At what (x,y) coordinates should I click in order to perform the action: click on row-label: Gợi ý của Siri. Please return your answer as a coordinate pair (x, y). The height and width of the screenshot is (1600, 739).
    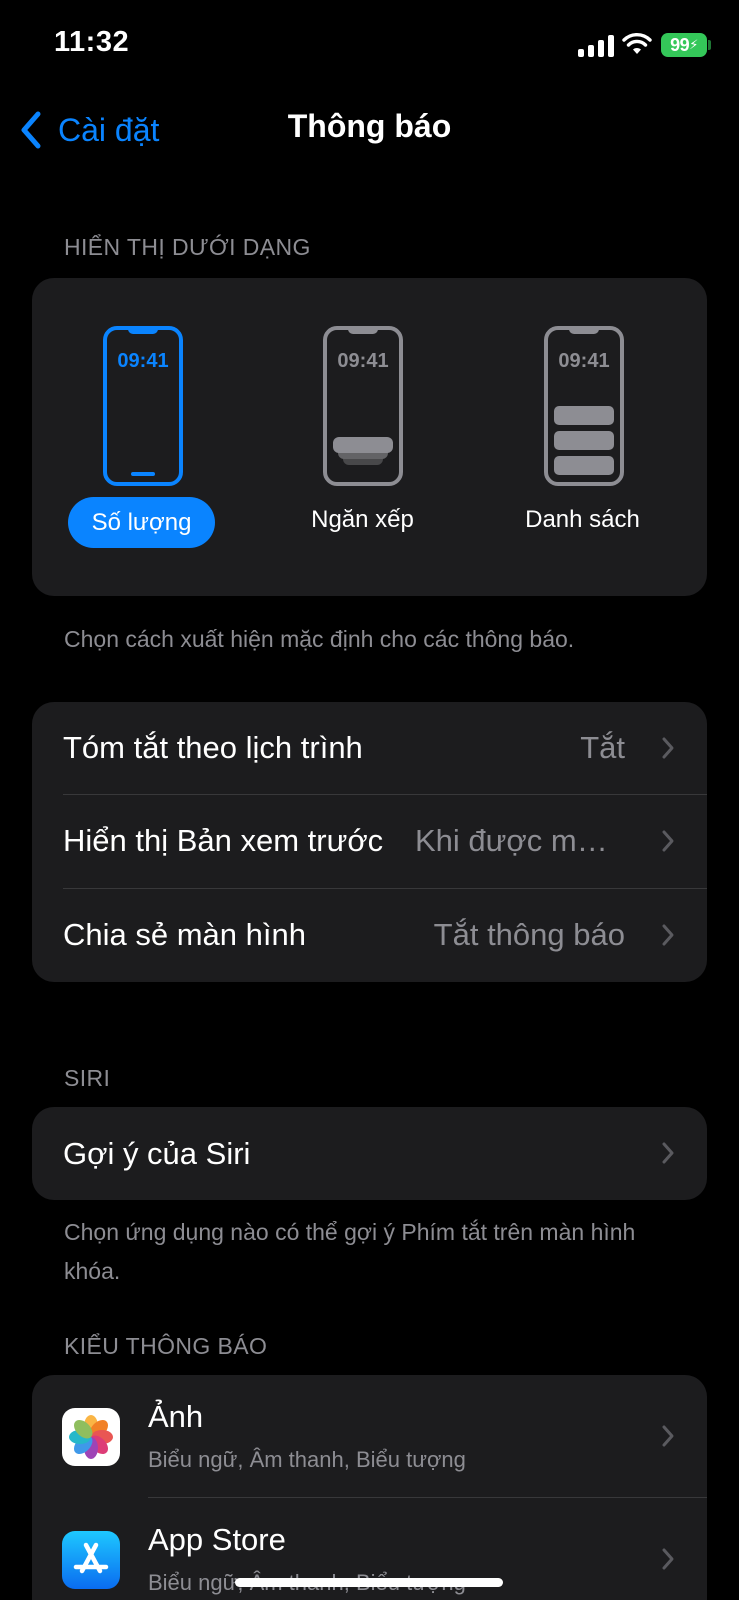
    Looking at the image, I should click on (157, 1153).